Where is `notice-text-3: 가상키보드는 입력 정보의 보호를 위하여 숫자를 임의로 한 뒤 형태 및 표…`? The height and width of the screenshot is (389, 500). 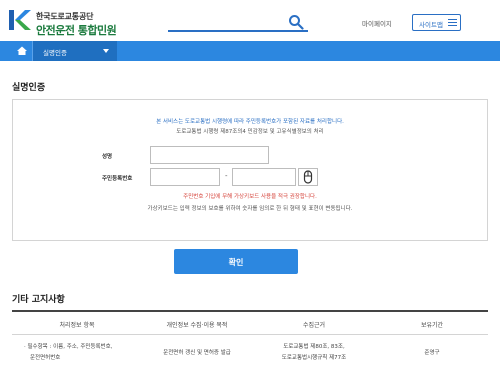 notice-text-3: 가상키보드는 입력 정보의 보호를 위하여 숫자를 임의로 한 뒤 형태 및 표… is located at coordinates (250, 209).